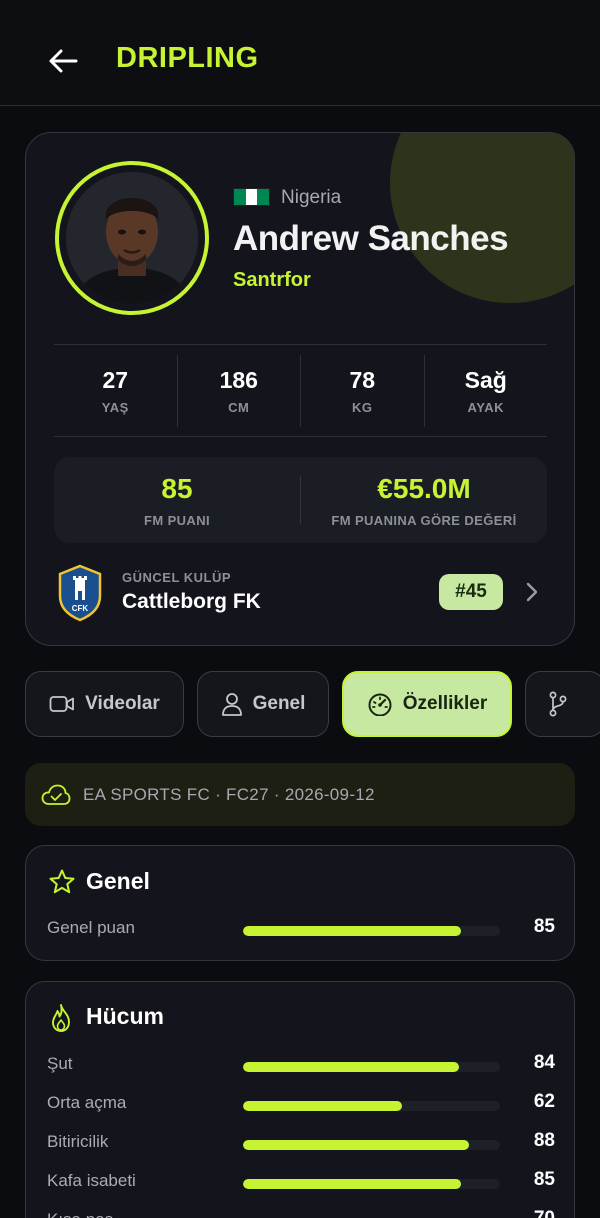  Describe the element at coordinates (445, 703) in the screenshot. I see `tab-label: Özellikler` at that location.